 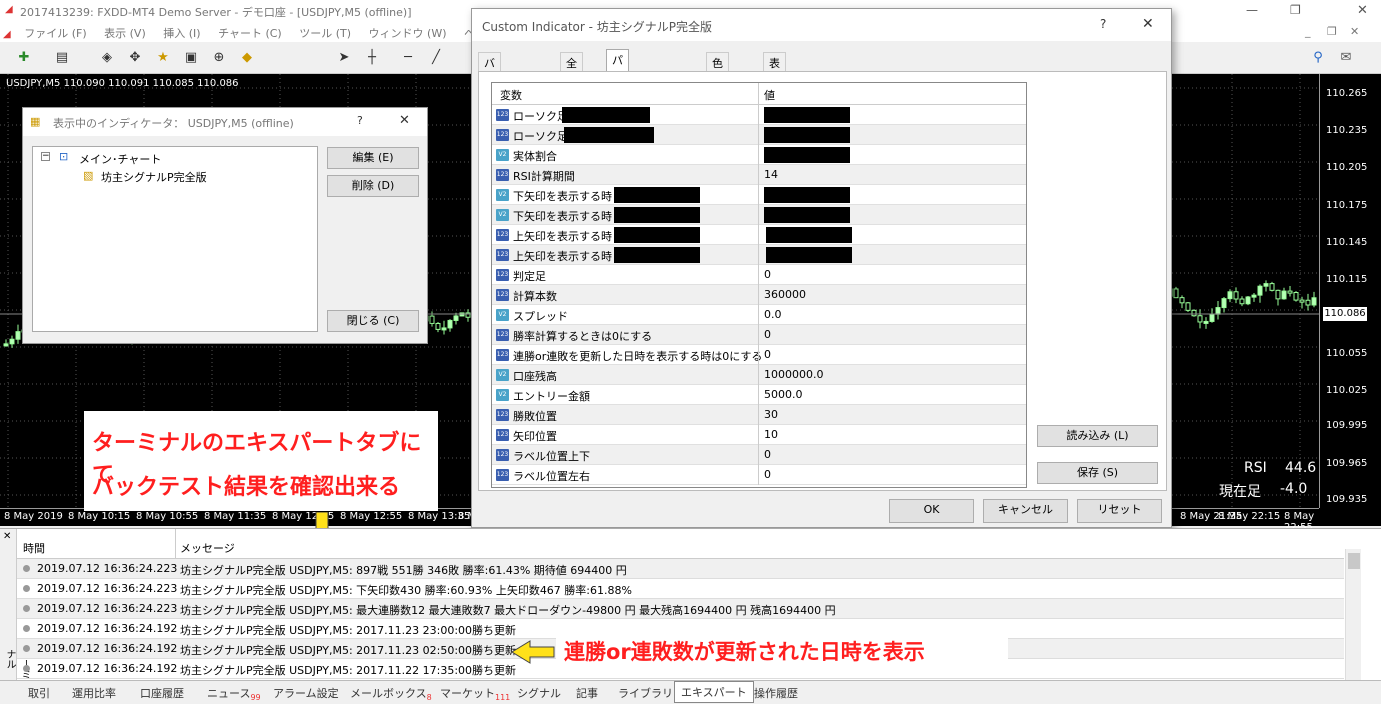 I want to click on bottom-tab: マーケット111, so click(x=475, y=693).